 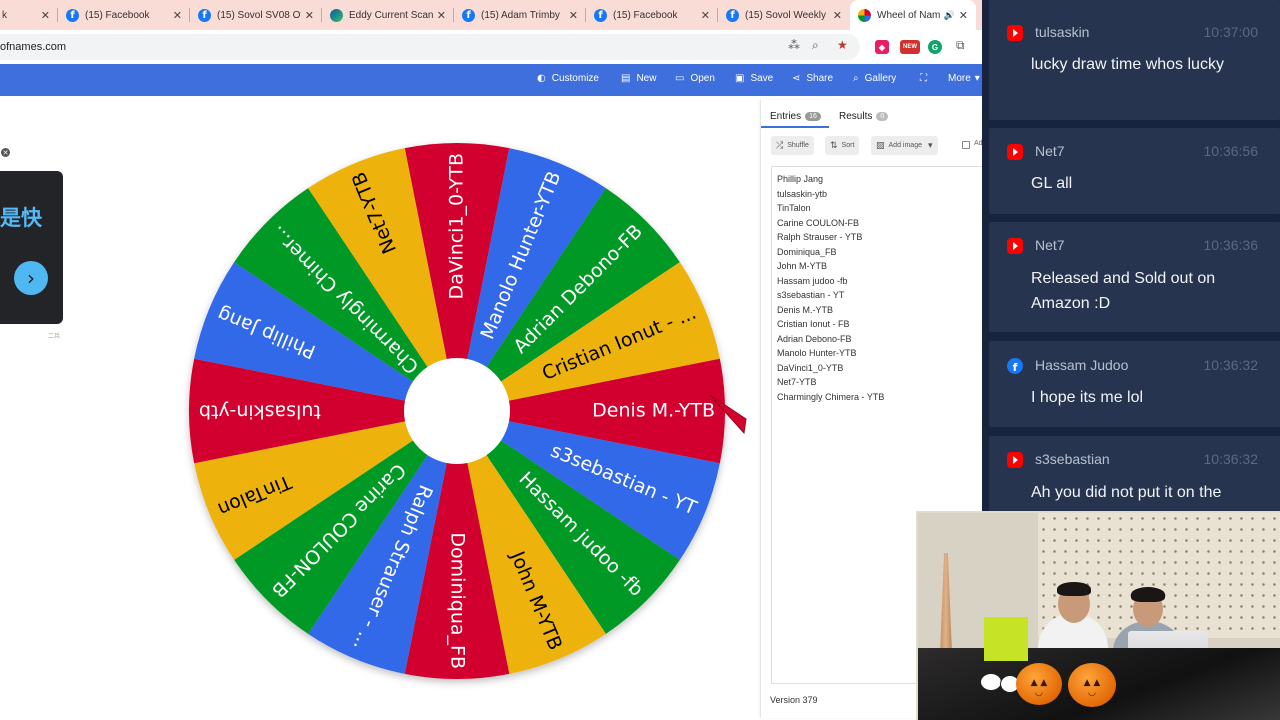 I want to click on new-label: New, so click(x=646, y=78).